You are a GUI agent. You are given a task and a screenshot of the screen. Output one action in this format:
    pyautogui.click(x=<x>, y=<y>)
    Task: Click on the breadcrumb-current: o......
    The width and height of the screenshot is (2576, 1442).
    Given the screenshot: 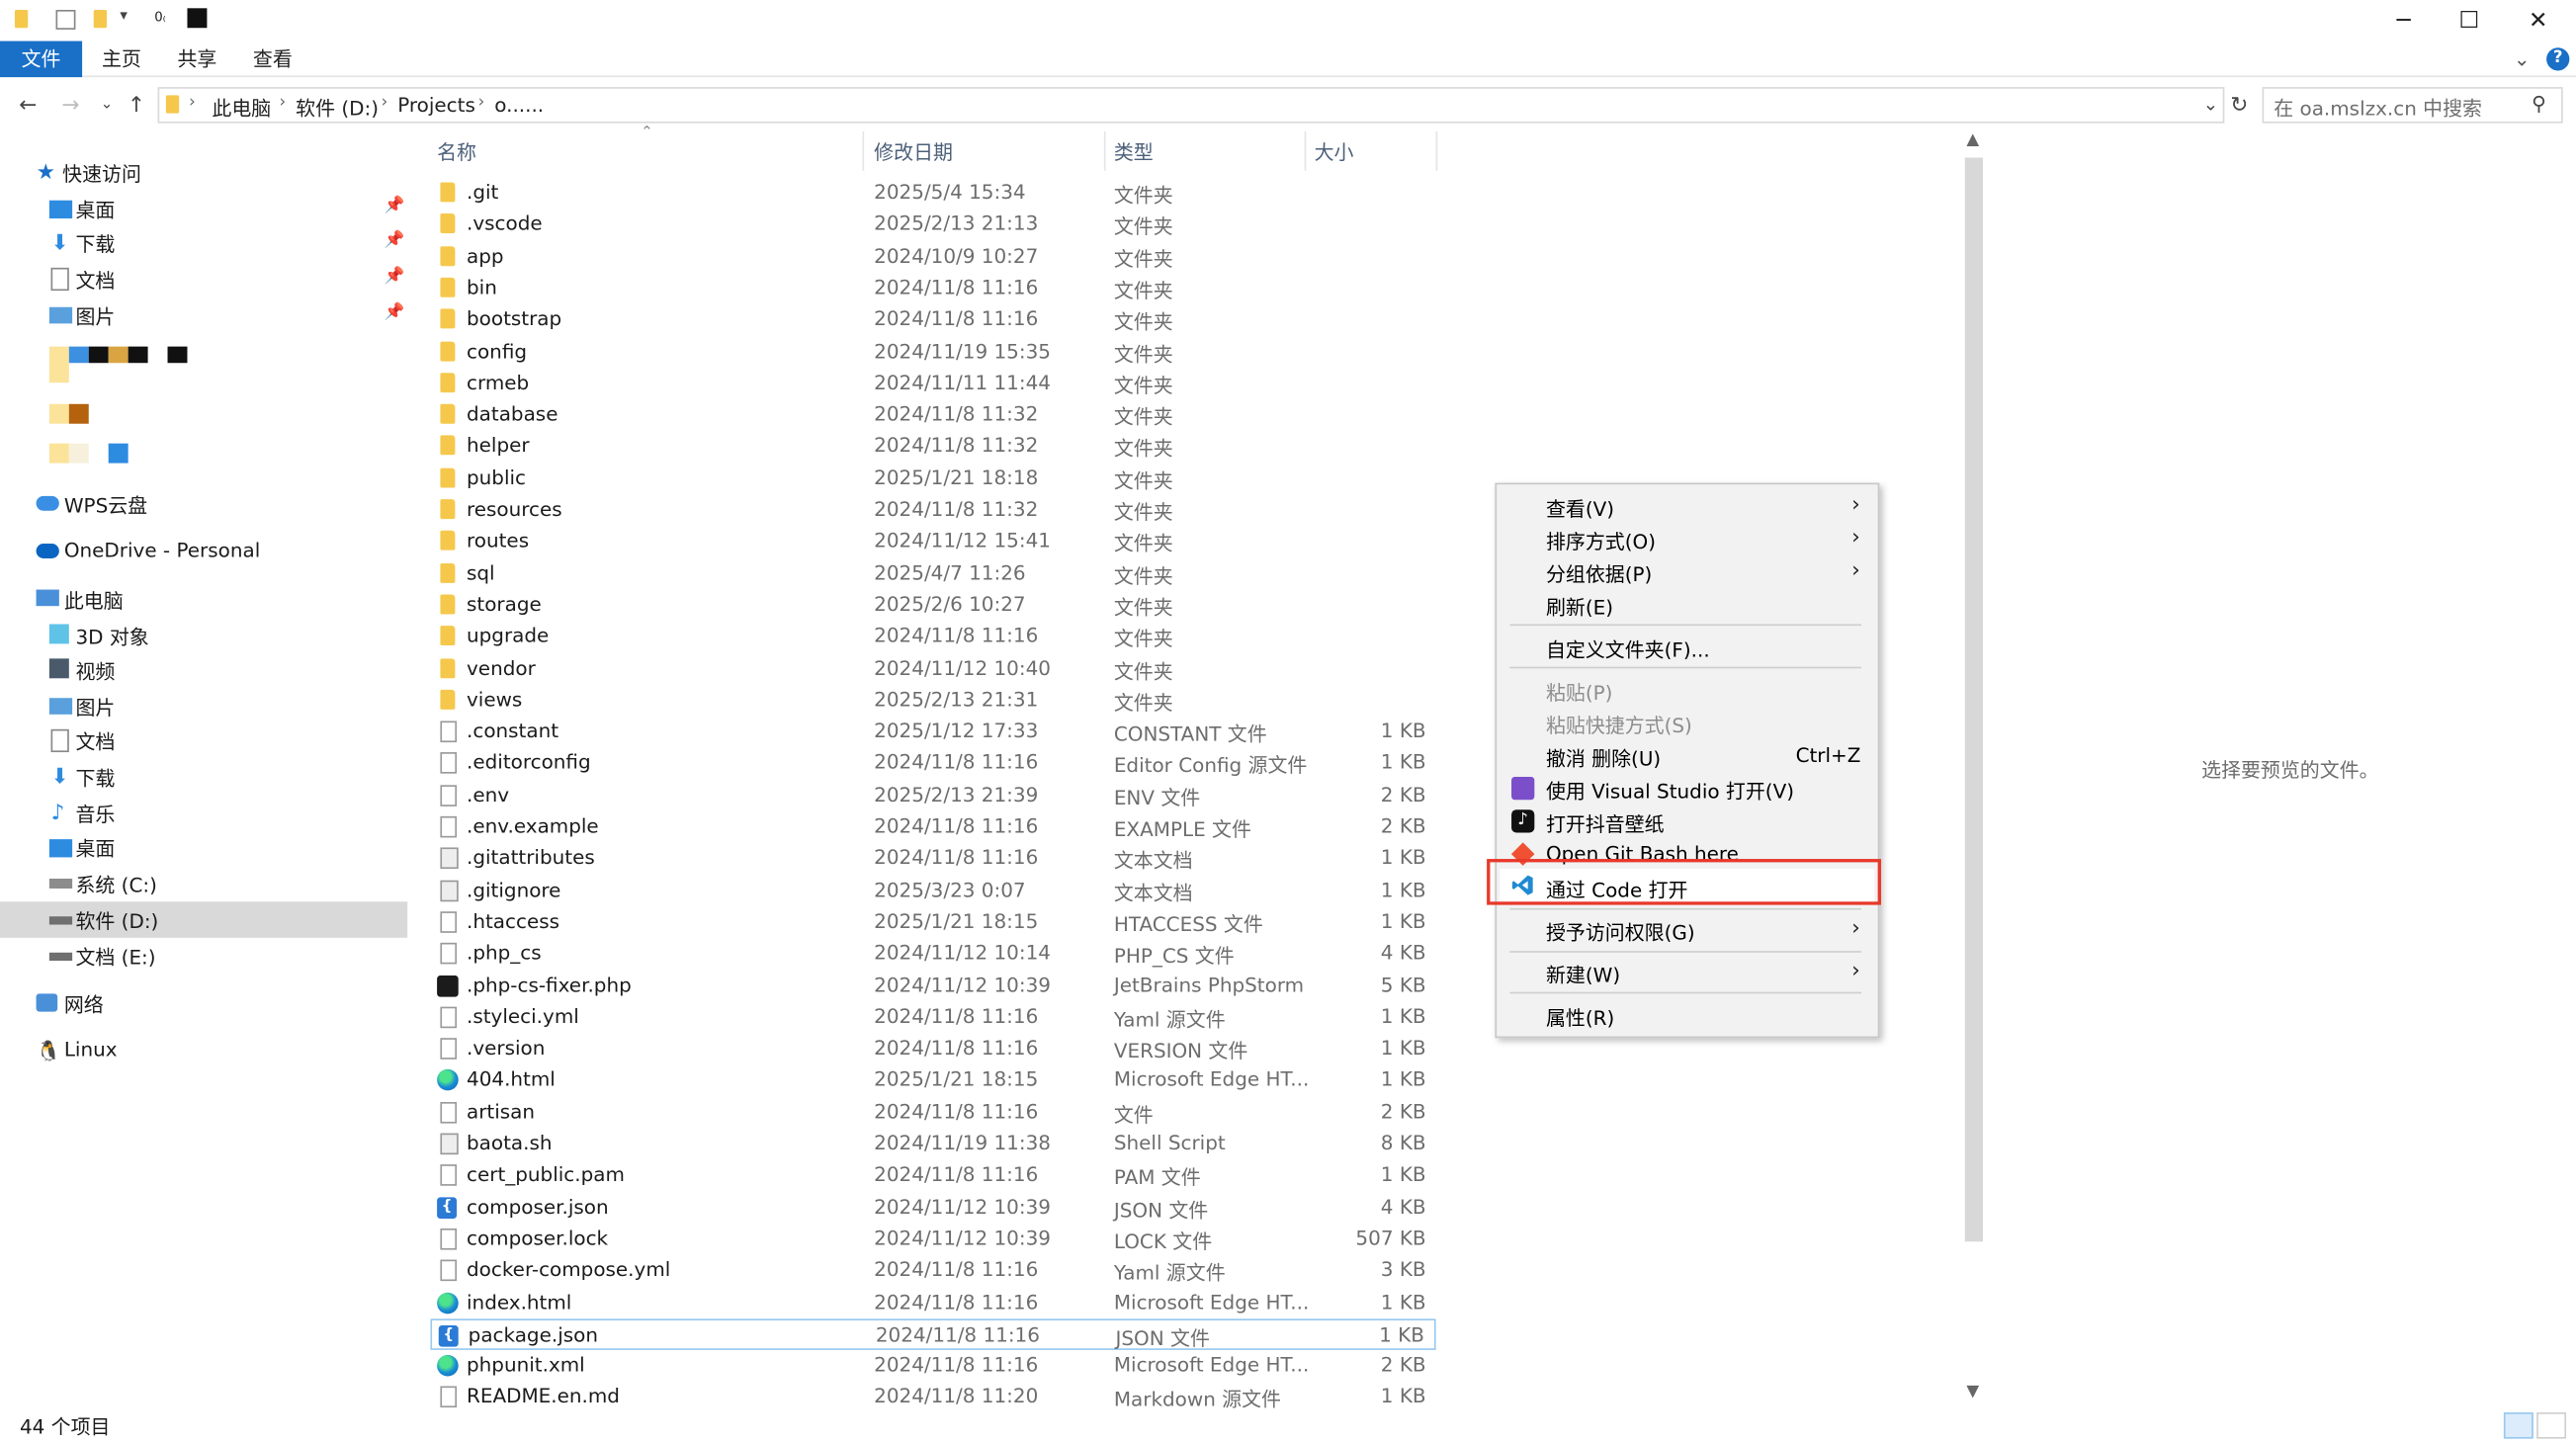 What is the action you would take?
    pyautogui.click(x=519, y=105)
    